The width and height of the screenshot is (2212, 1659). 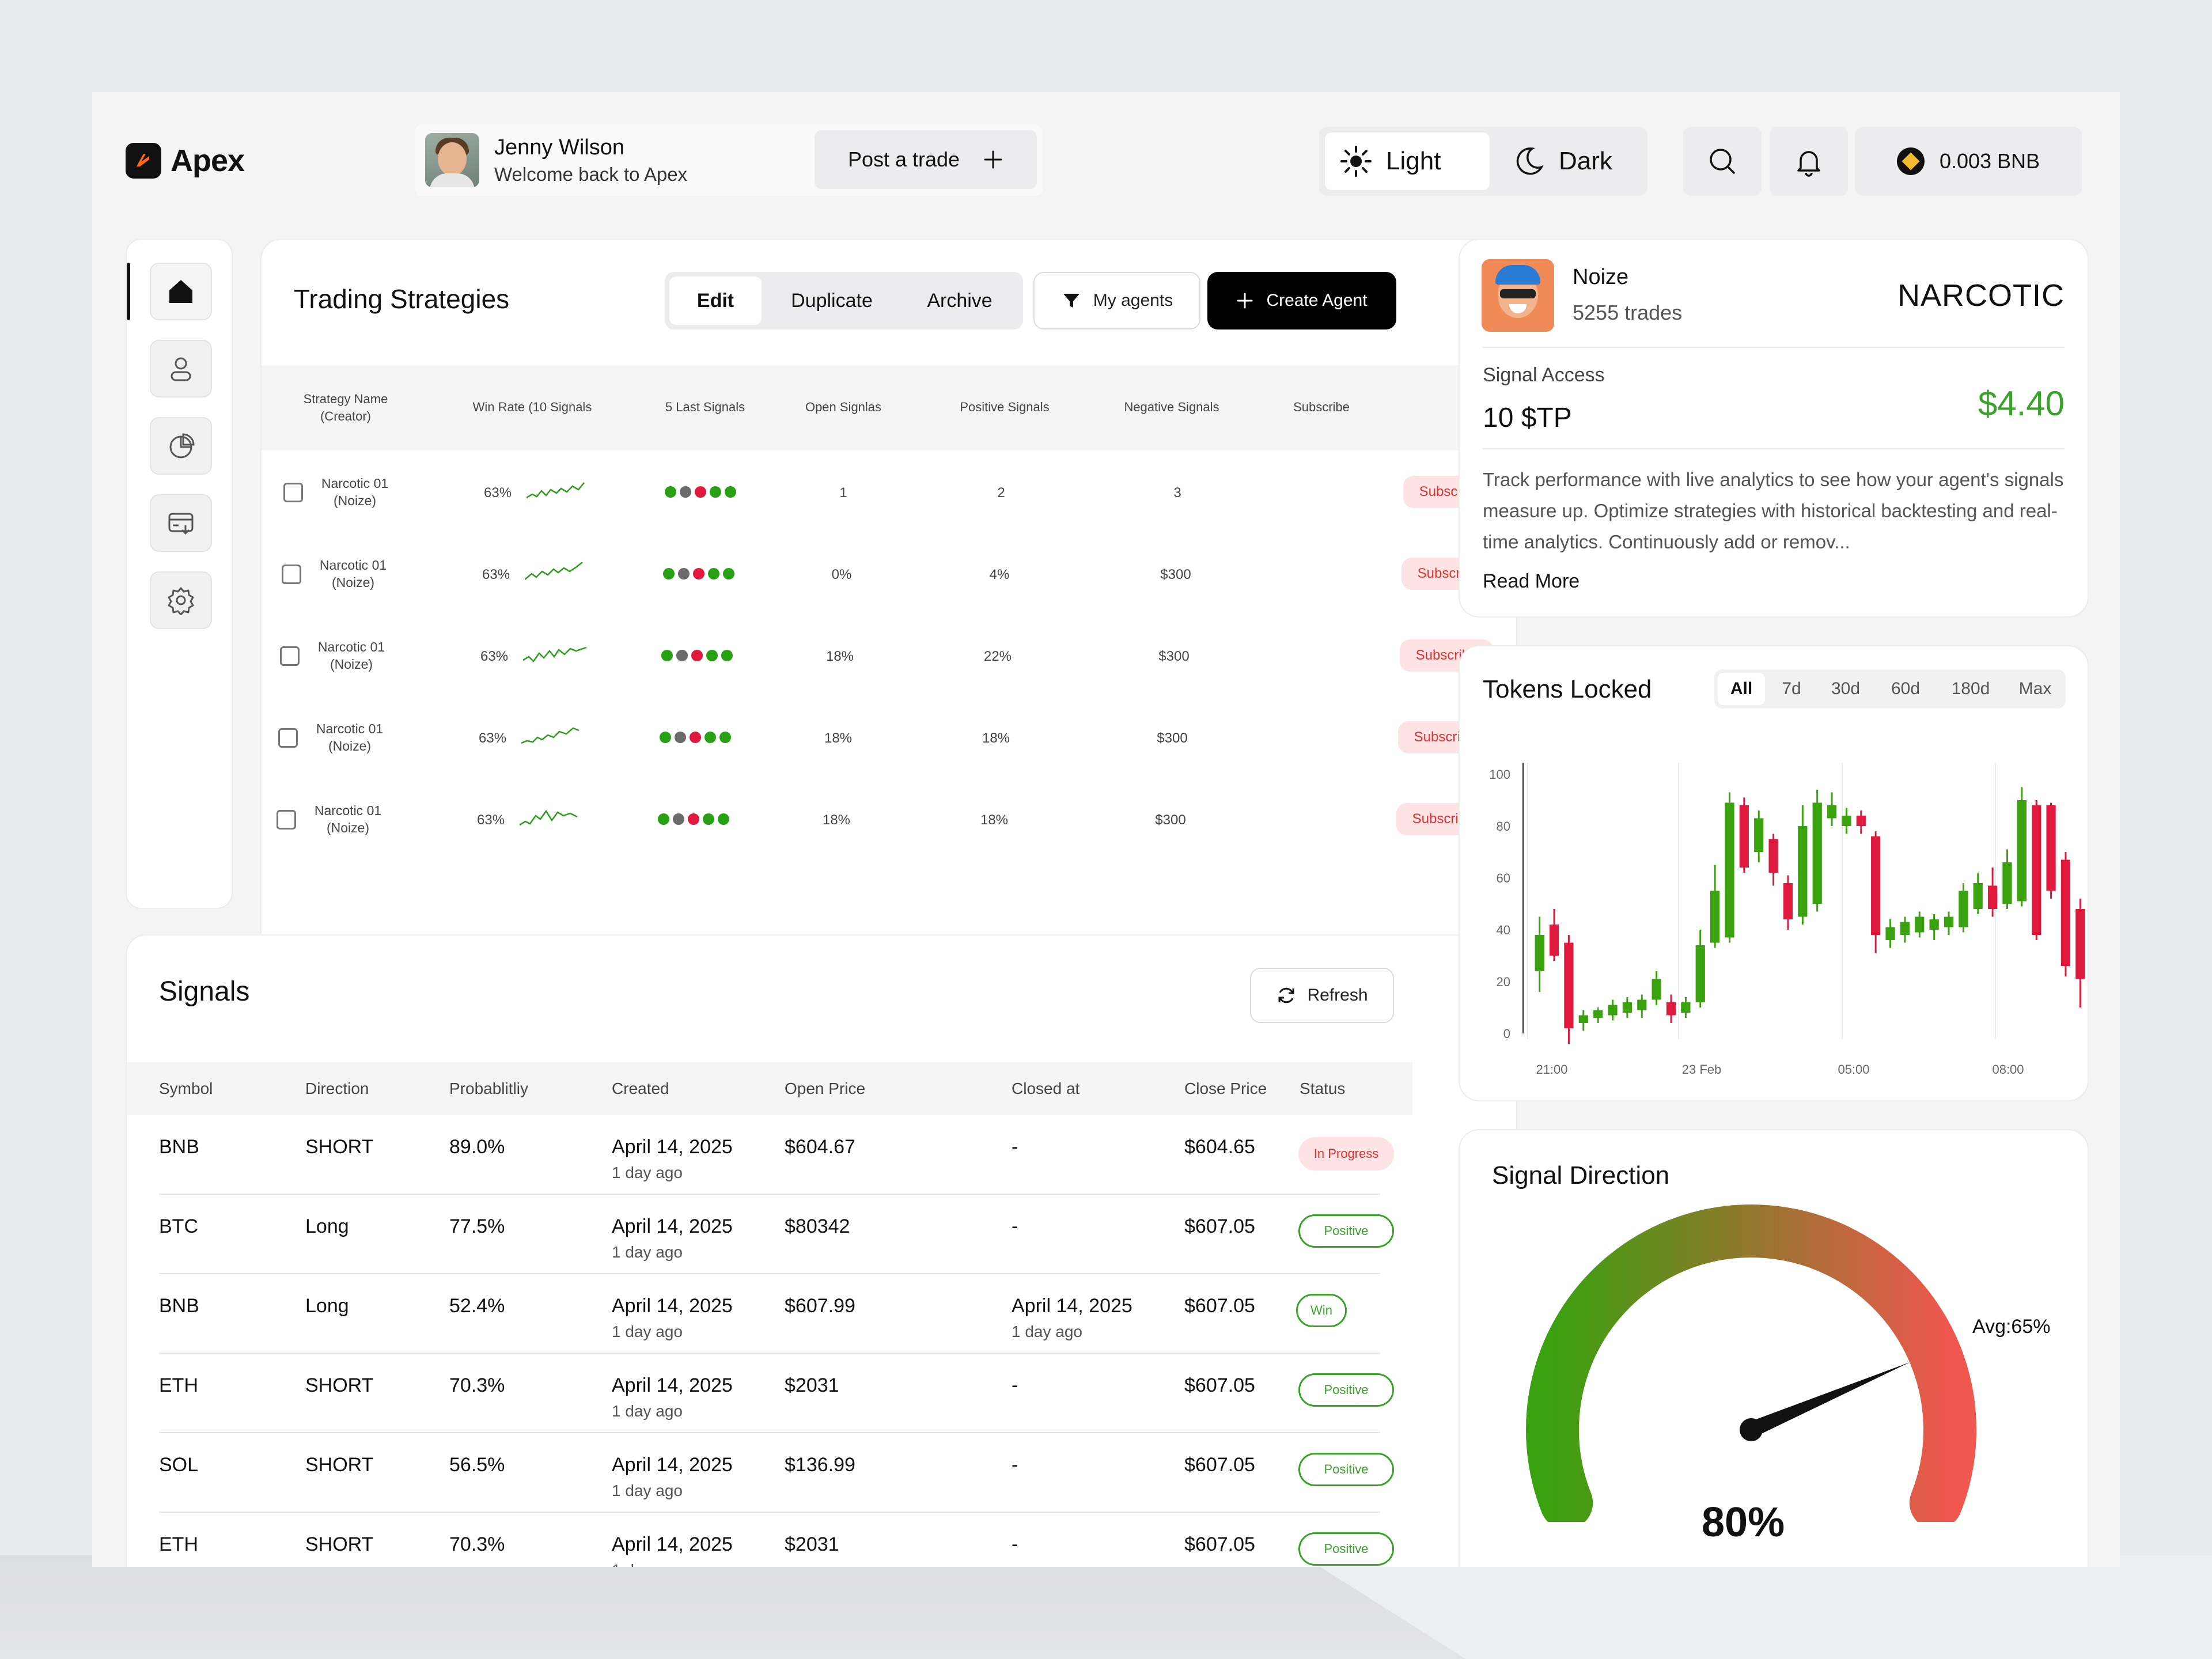 I want to click on wallet-balance: 0.003 BNB, so click(x=1968, y=161).